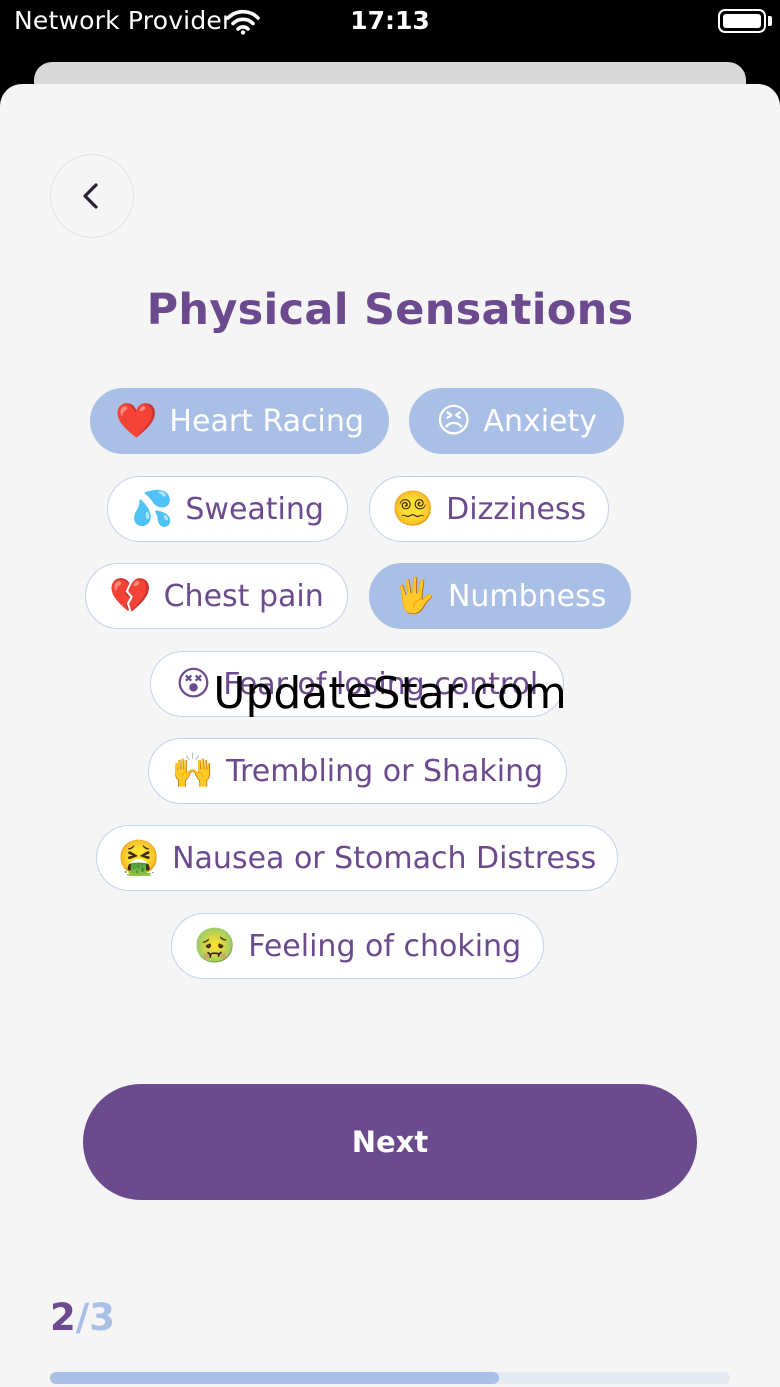 Image resolution: width=780 pixels, height=1387 pixels. Describe the element at coordinates (540, 421) in the screenshot. I see `chip-label: Anxiety` at that location.